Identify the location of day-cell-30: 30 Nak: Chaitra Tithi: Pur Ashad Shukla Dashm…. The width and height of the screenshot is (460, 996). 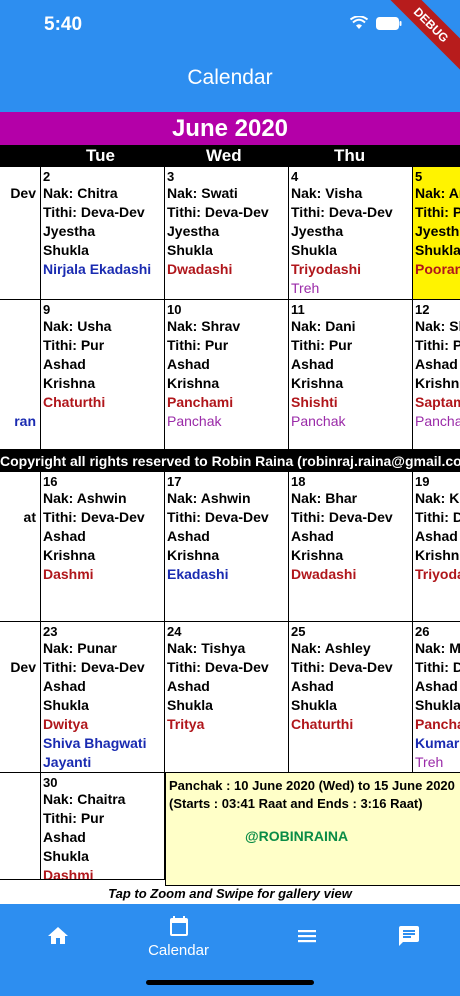
(103, 826).